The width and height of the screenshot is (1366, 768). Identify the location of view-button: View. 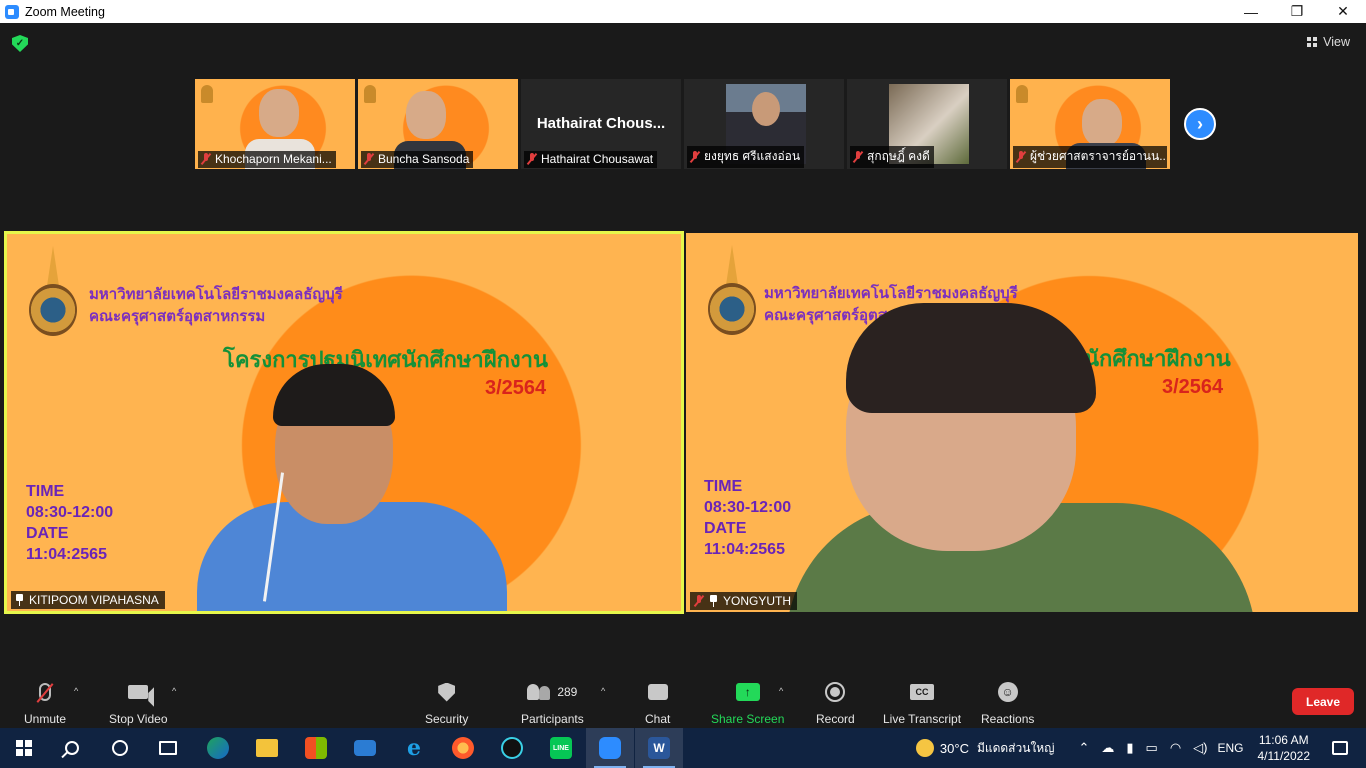
(1328, 42).